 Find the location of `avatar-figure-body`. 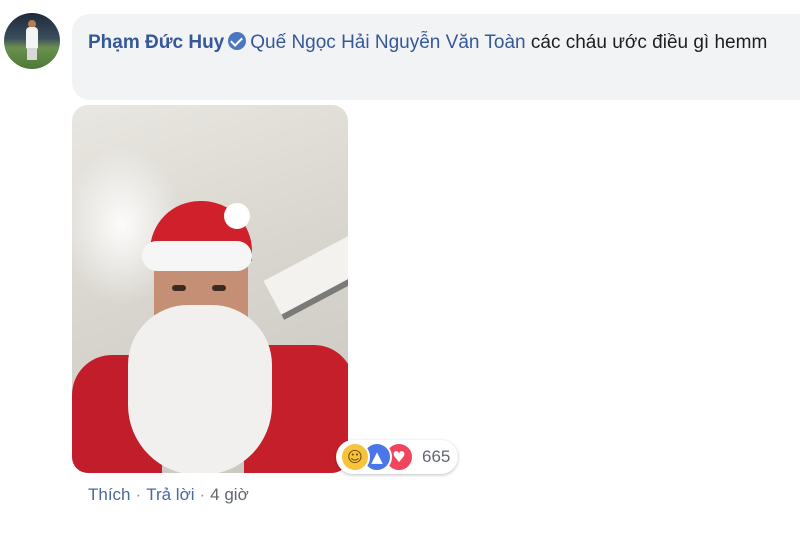

avatar-figure-body is located at coordinates (32, 38).